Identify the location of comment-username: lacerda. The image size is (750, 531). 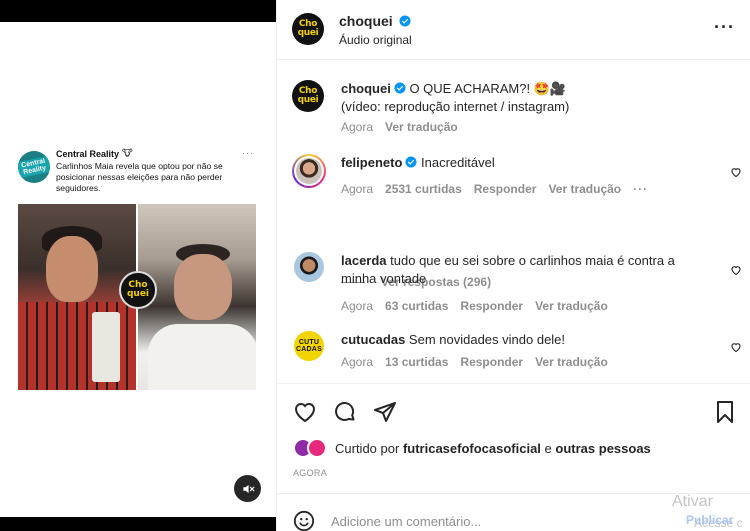
(364, 260).